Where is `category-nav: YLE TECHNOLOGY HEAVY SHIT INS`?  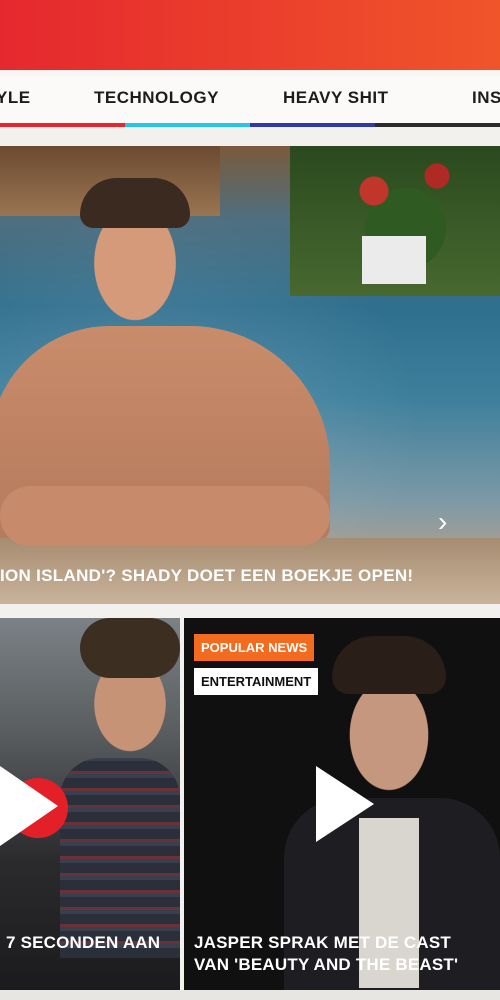 category-nav: YLE TECHNOLOGY HEAVY SHIT INS is located at coordinates (250, 101).